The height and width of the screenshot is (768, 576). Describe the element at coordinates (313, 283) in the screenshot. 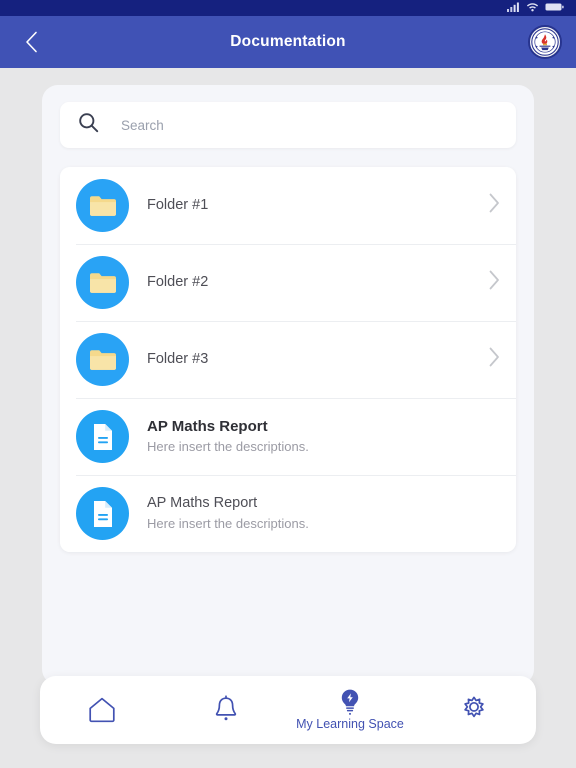

I see `row-body: Folder #2` at that location.